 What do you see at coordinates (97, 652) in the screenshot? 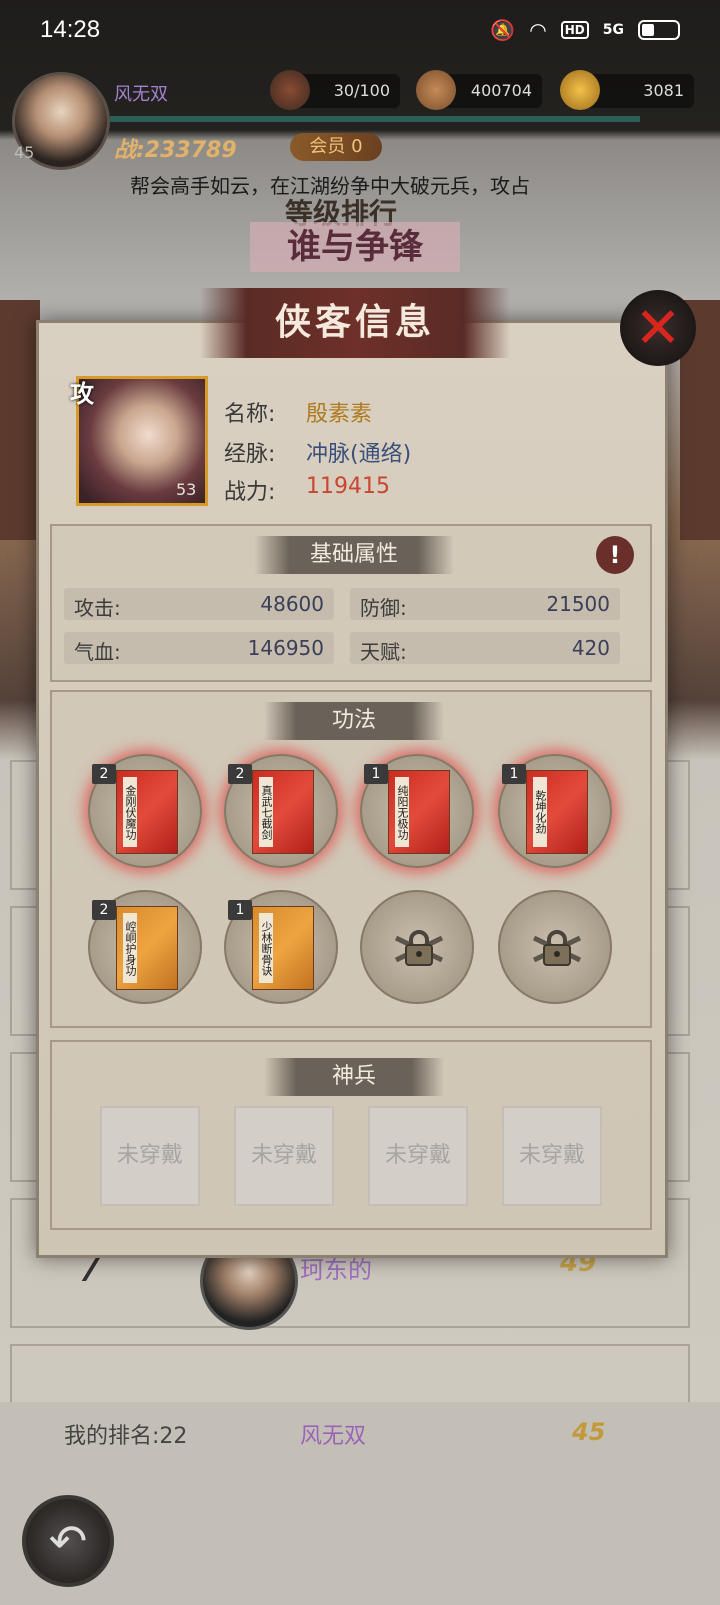
I see `stat-label: 气血:` at bounding box center [97, 652].